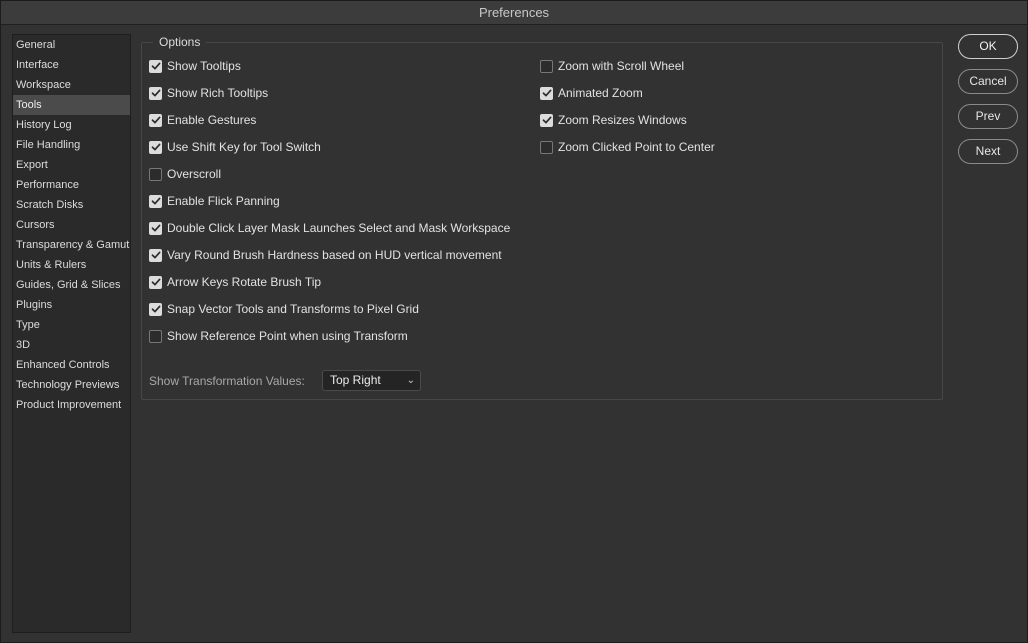 The width and height of the screenshot is (1028, 643). Describe the element at coordinates (244, 147) in the screenshot. I see `option-label: Use Shift Key for Tool Switch` at that location.